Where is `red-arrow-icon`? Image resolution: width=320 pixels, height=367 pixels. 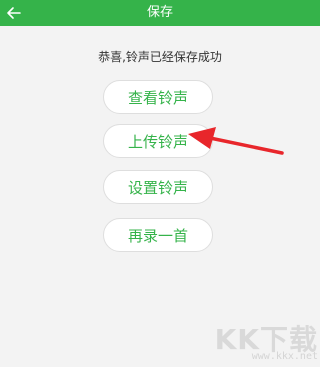 red-arrow-icon is located at coordinates (236, 141).